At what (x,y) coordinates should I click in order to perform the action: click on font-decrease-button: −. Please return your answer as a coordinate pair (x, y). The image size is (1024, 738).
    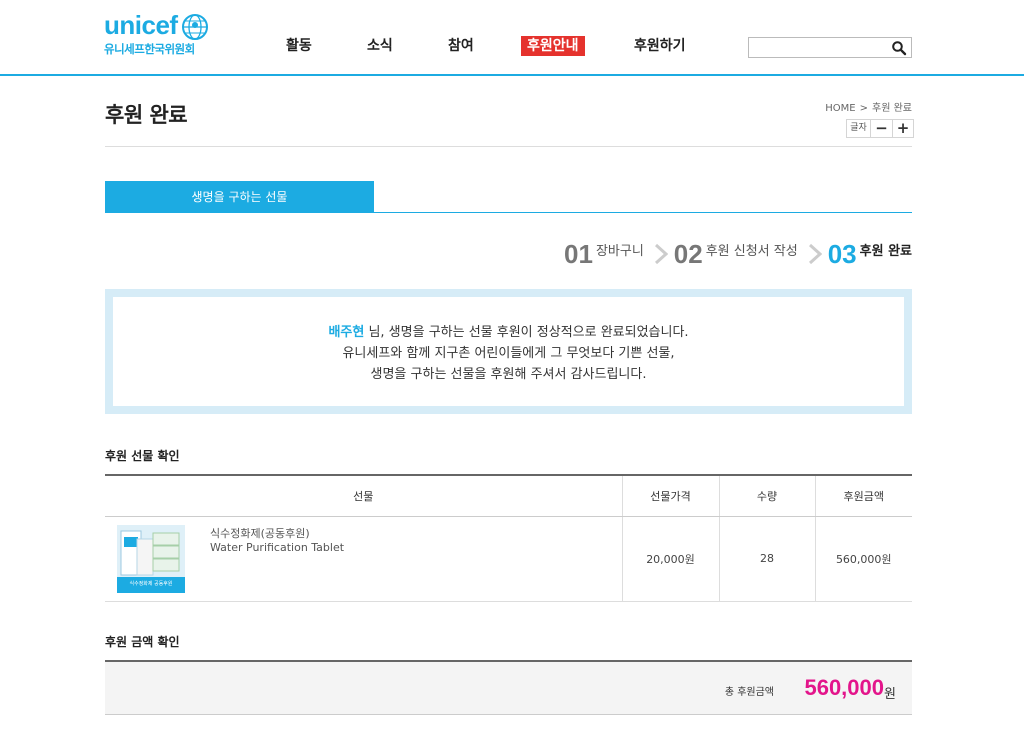
    Looking at the image, I should click on (881, 128).